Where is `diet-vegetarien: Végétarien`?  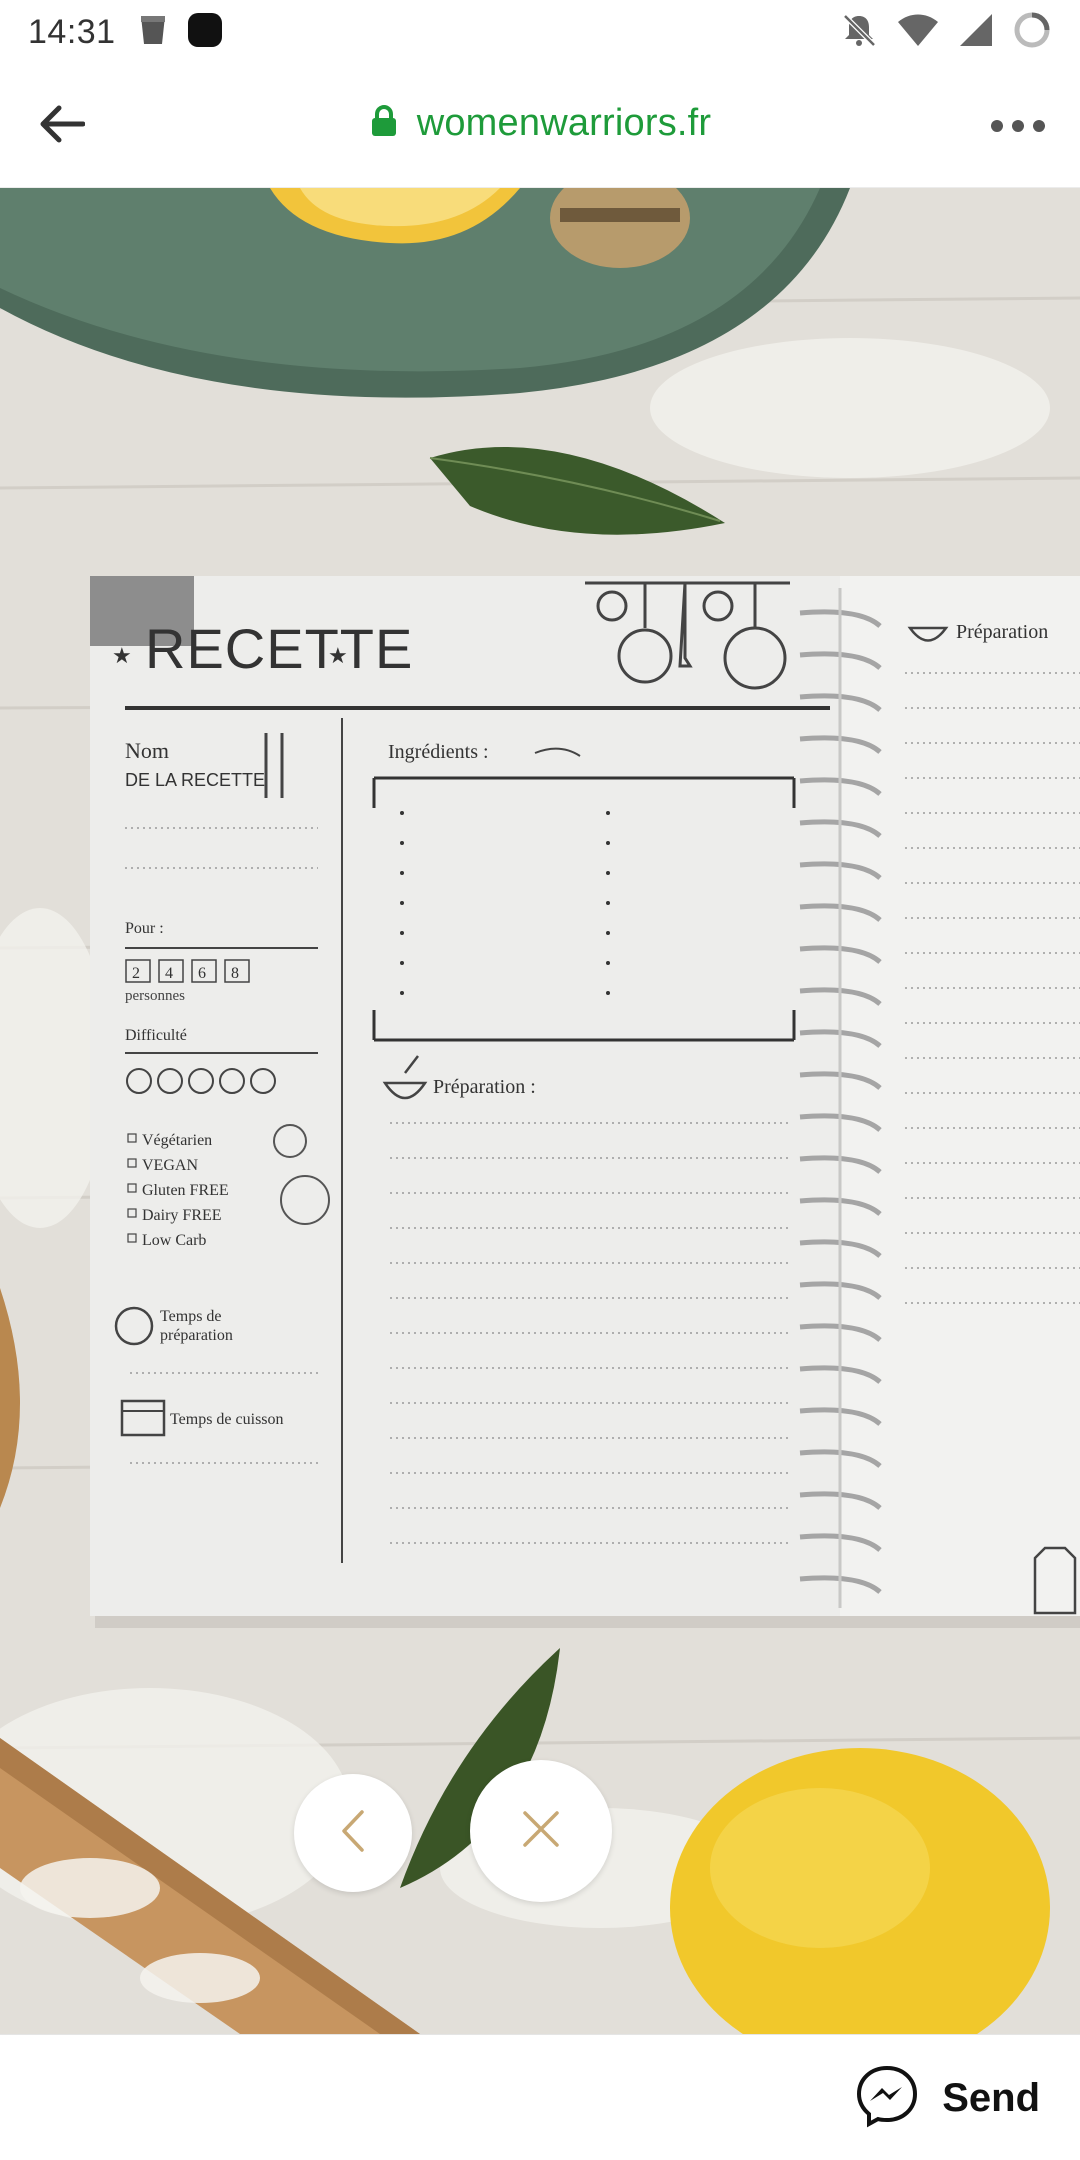
diet-vegetarien: Végétarien is located at coordinates (177, 1140).